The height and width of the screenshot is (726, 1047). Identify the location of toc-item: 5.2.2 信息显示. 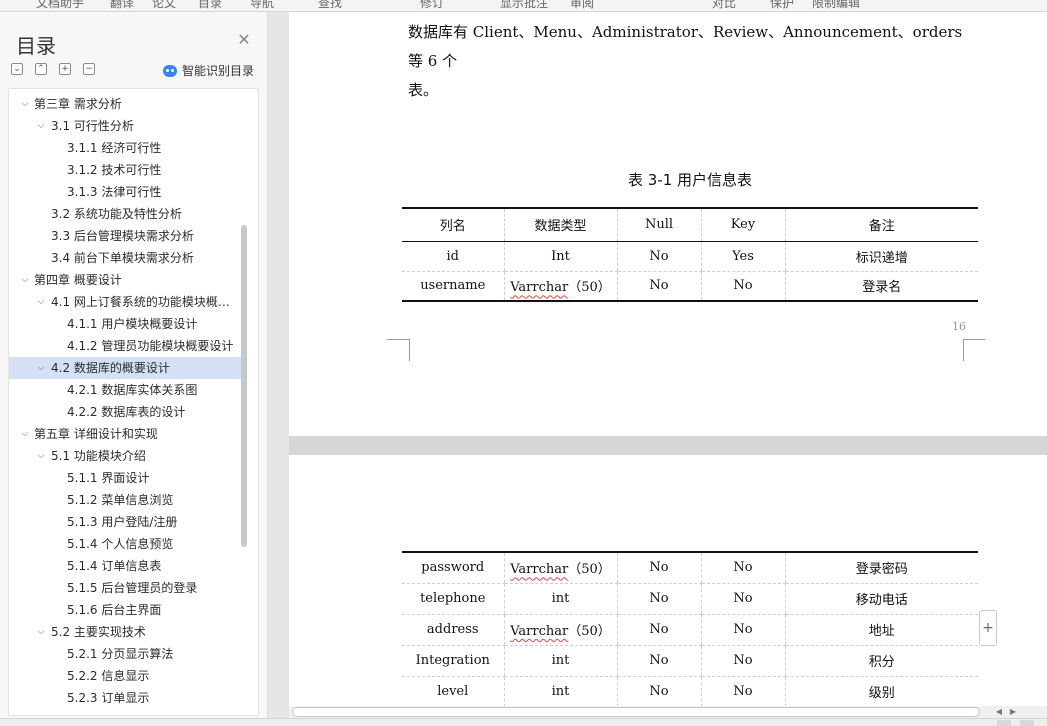
(125, 676).